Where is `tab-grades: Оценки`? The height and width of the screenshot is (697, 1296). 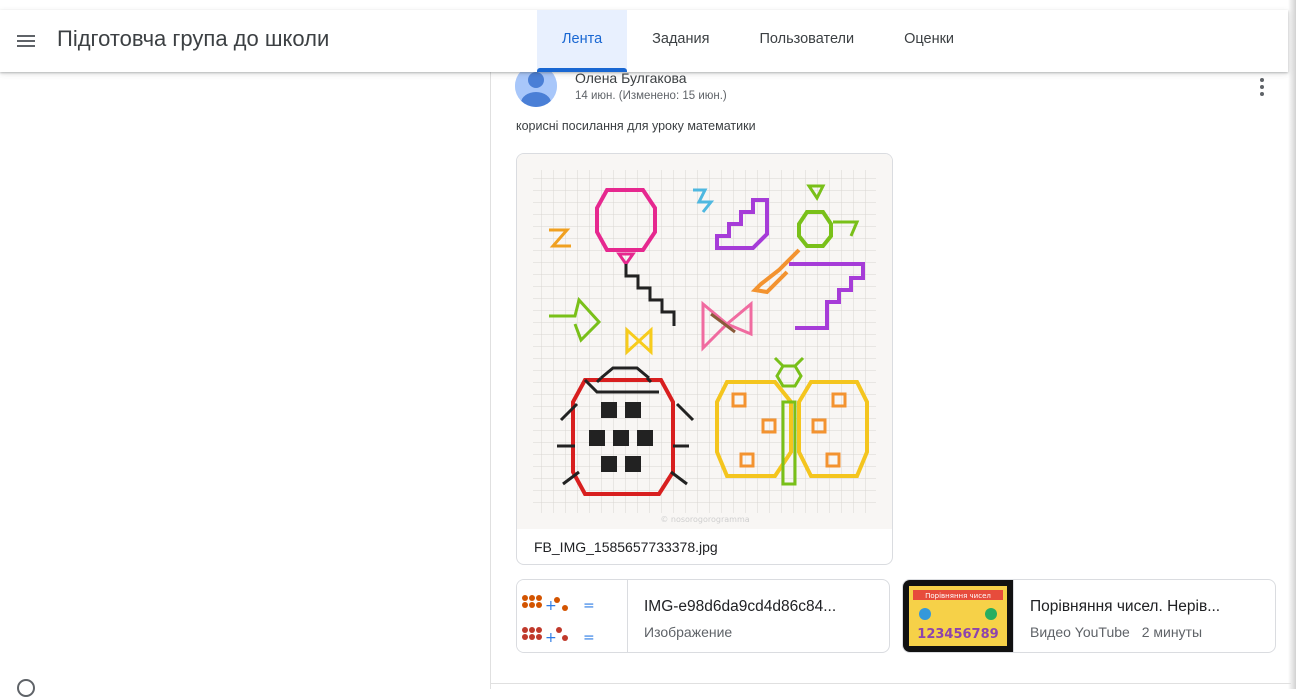 tab-grades: Оценки is located at coordinates (929, 41).